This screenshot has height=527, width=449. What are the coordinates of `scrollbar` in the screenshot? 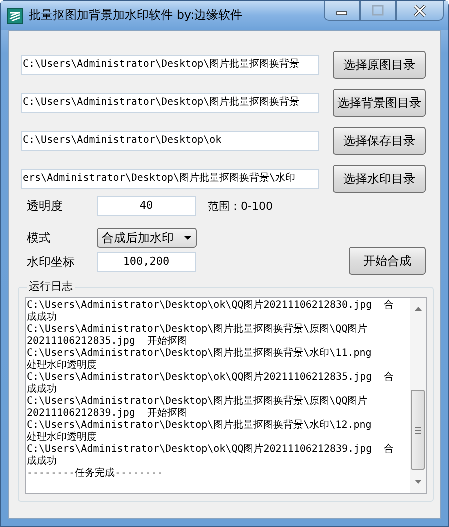 It's located at (418, 395).